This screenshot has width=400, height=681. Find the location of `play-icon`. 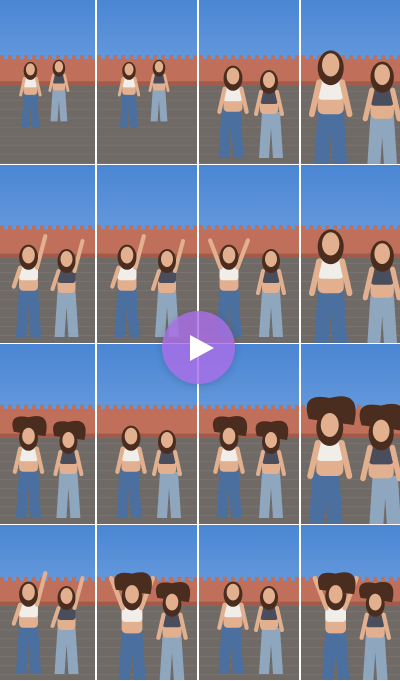

play-icon is located at coordinates (202, 347).